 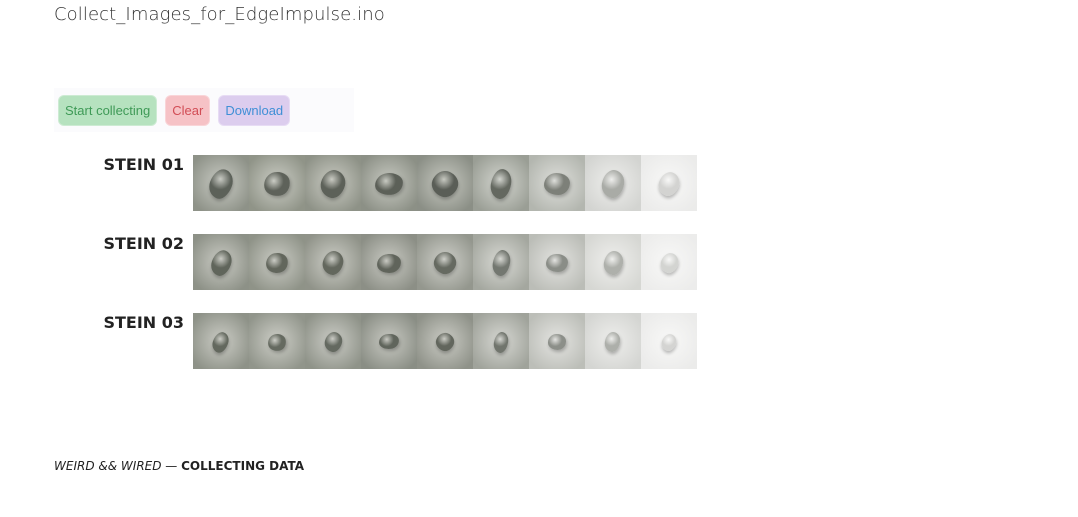 What do you see at coordinates (188, 110) in the screenshot?
I see `clear-button: Clear` at bounding box center [188, 110].